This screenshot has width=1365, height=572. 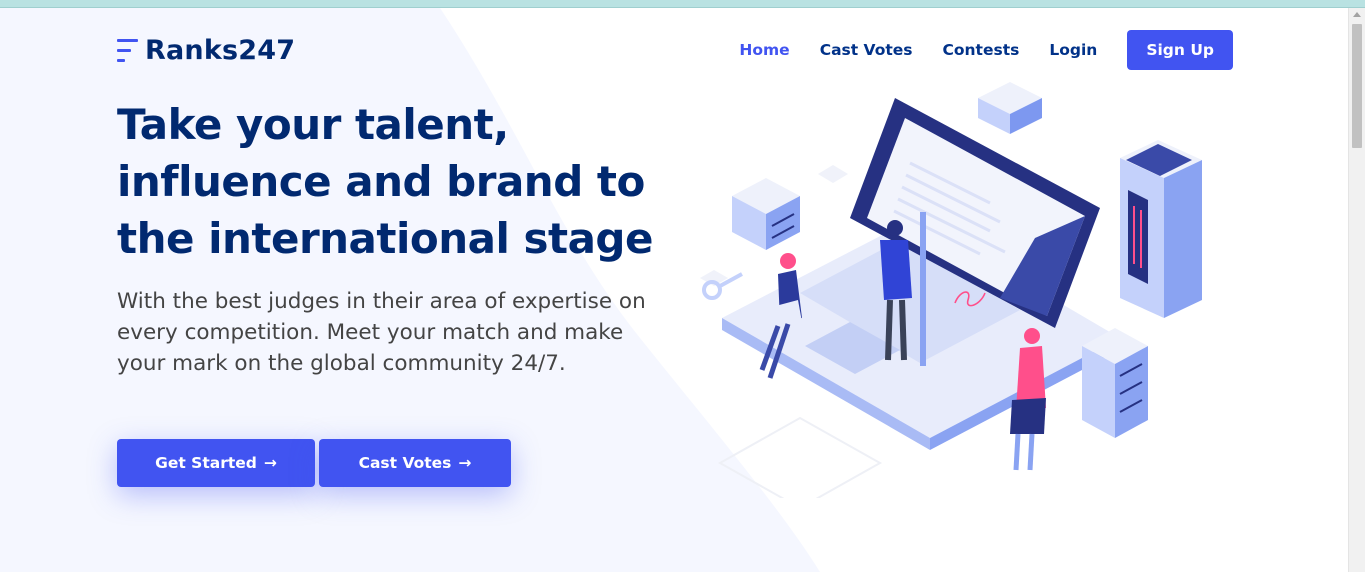 What do you see at coordinates (206, 463) in the screenshot?
I see `get-started-label: Get Started` at bounding box center [206, 463].